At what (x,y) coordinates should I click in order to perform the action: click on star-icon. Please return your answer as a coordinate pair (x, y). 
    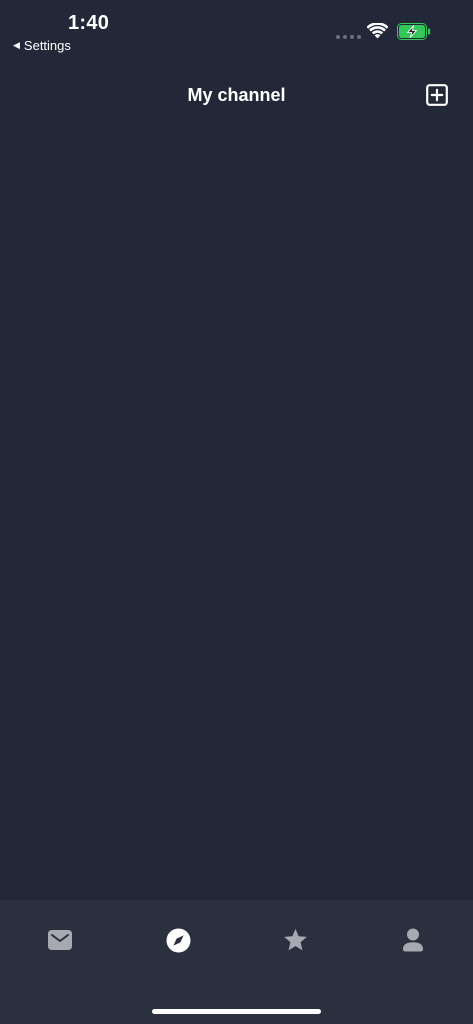
    Looking at the image, I should click on (295, 939).